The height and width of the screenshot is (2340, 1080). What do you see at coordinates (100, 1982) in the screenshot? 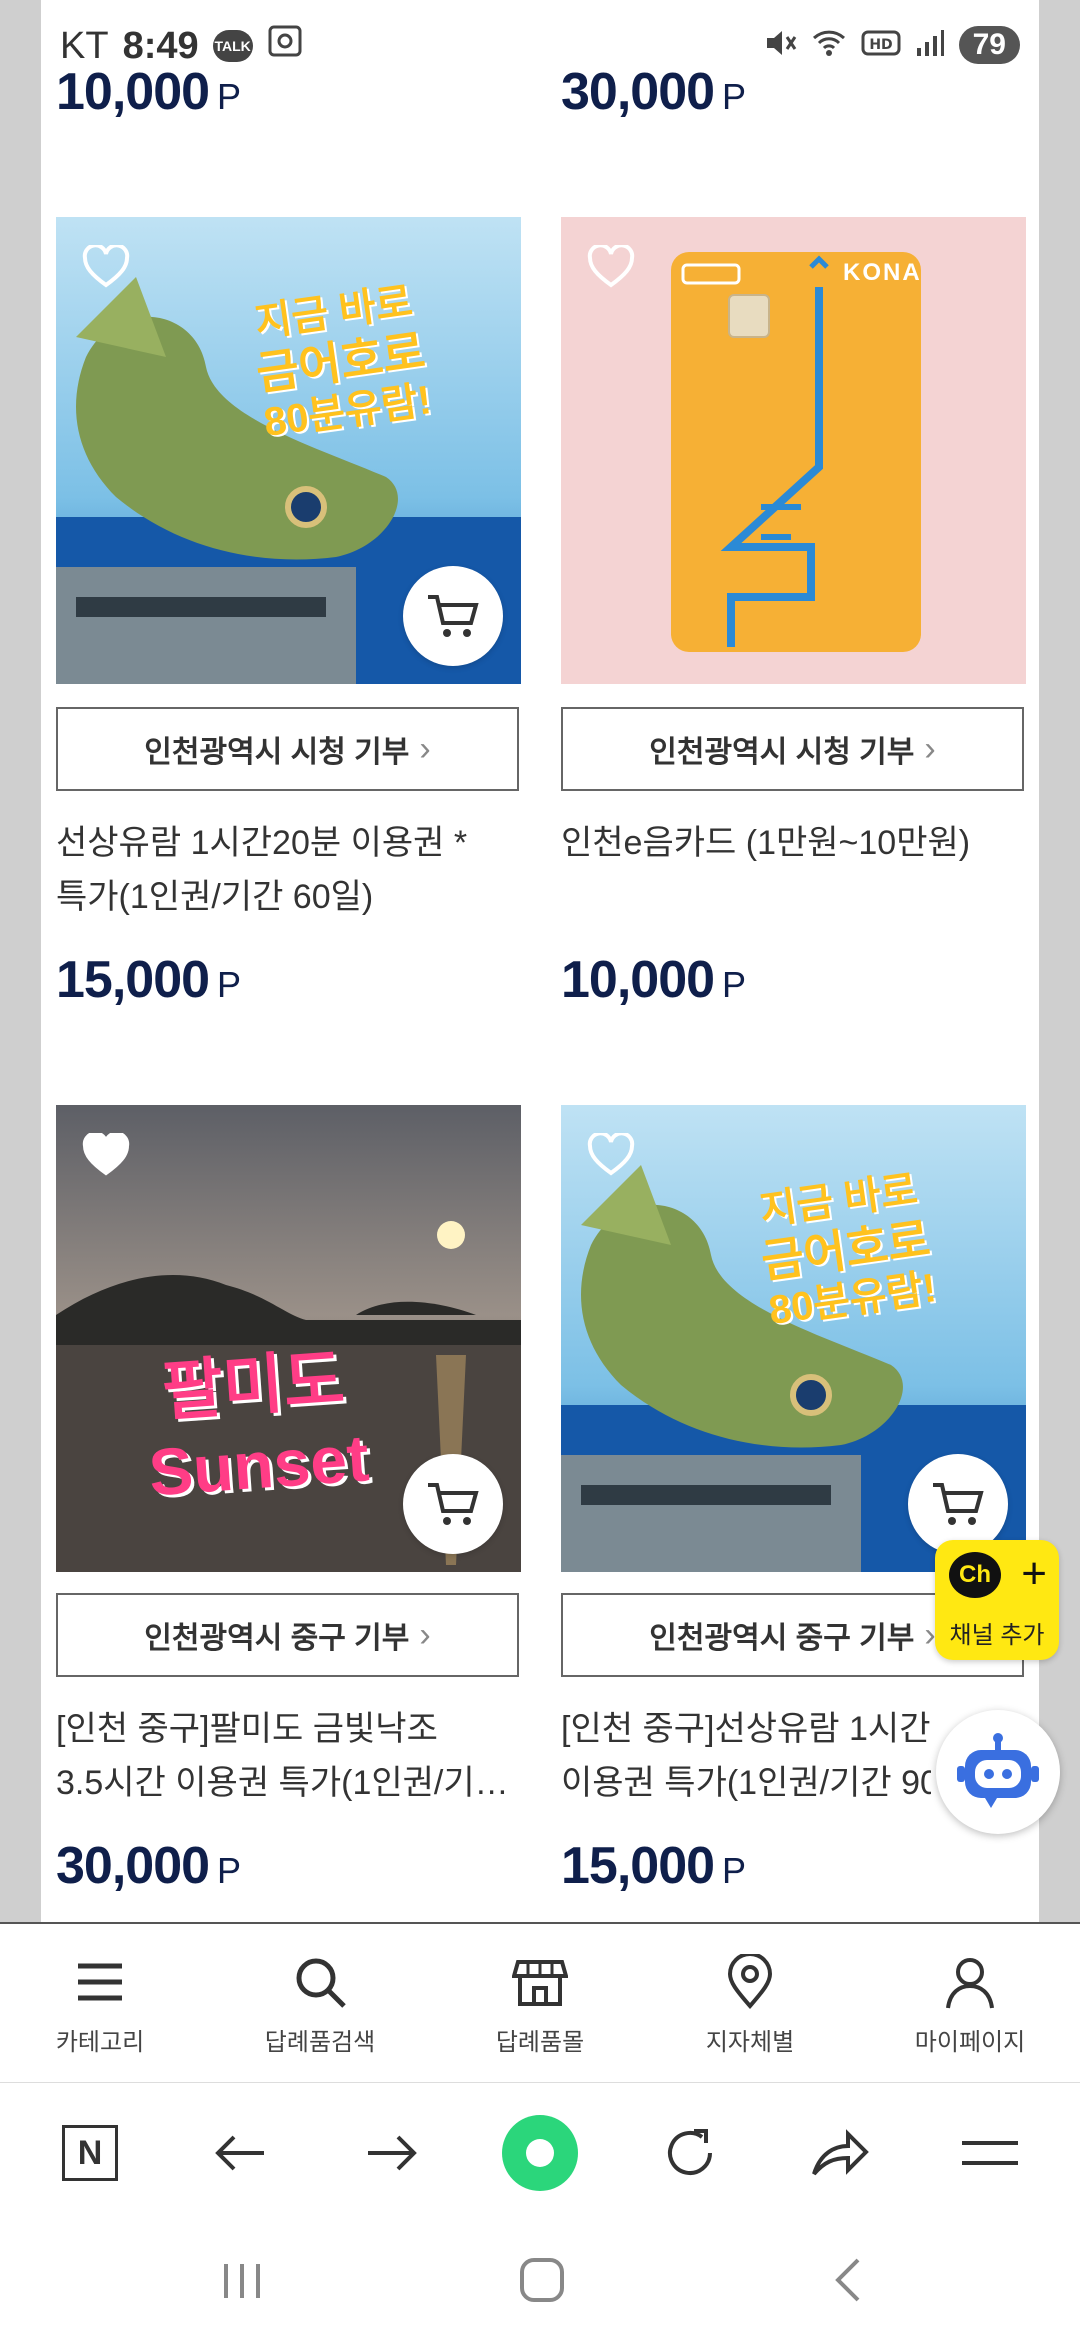
I see `menu-icon` at bounding box center [100, 1982].